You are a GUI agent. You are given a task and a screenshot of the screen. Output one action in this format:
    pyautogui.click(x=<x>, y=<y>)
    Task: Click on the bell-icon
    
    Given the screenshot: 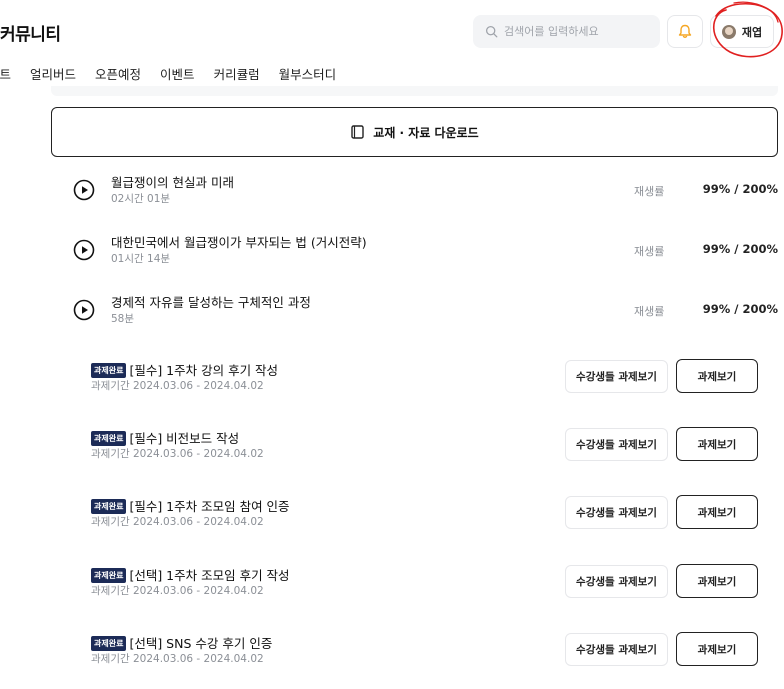 What is the action you would take?
    pyautogui.click(x=685, y=31)
    